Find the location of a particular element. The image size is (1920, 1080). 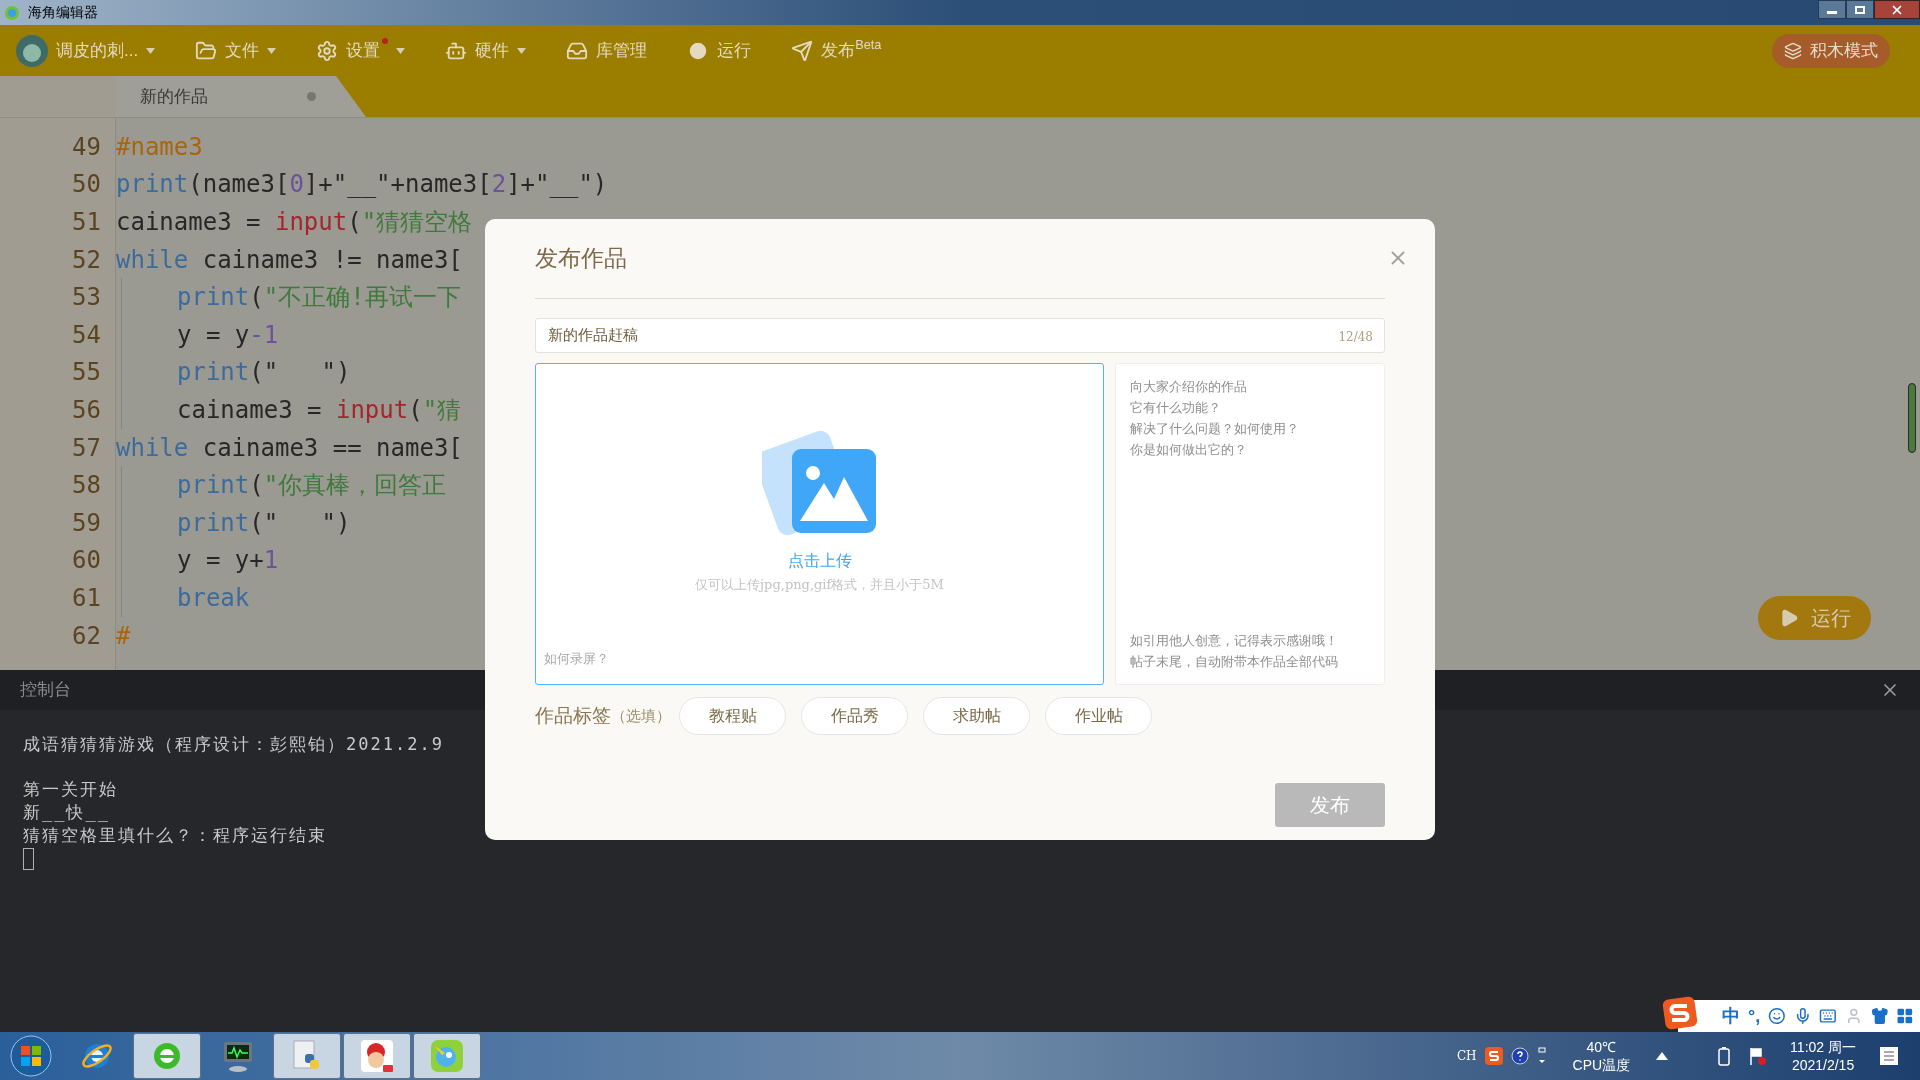

line-number: 61 is located at coordinates (86, 598).